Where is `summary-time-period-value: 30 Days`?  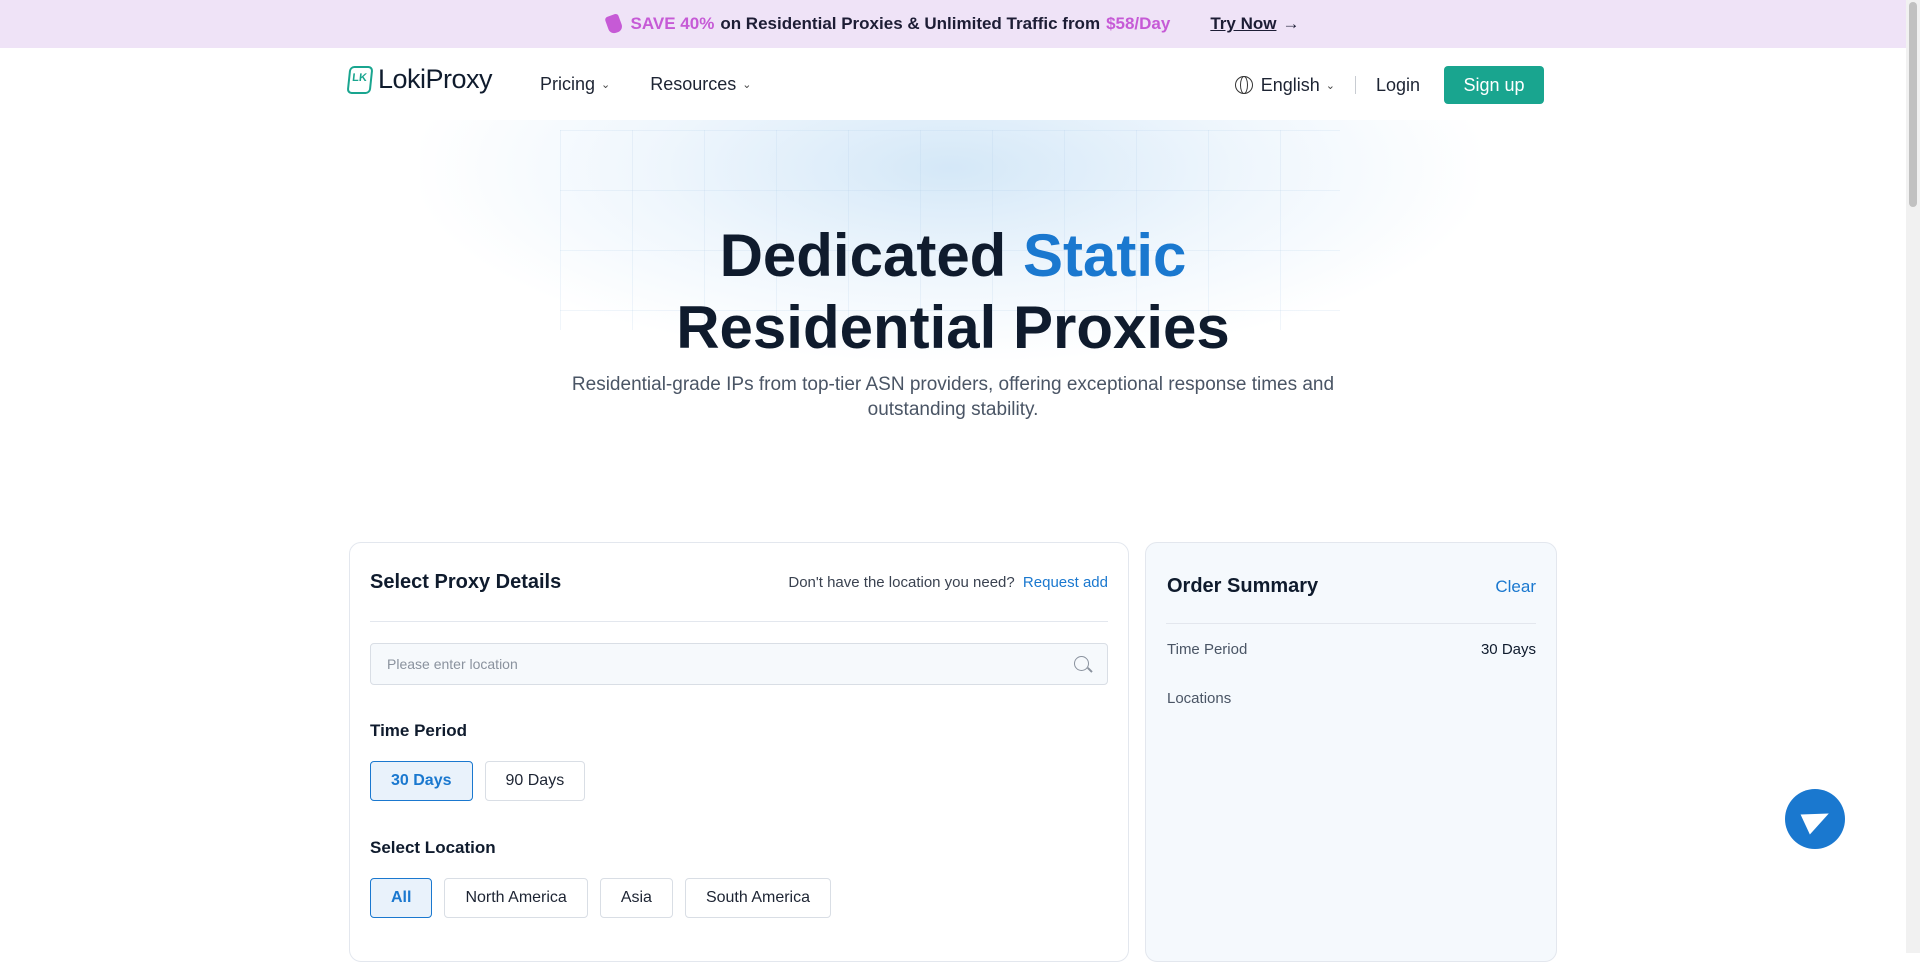
summary-time-period-value: 30 Days is located at coordinates (1508, 649).